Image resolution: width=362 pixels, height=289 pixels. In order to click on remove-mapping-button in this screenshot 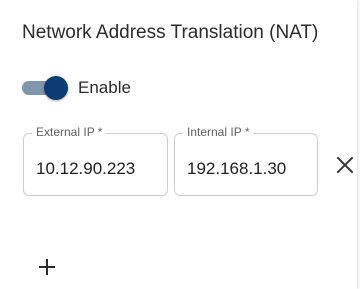, I will do `click(345, 165)`.